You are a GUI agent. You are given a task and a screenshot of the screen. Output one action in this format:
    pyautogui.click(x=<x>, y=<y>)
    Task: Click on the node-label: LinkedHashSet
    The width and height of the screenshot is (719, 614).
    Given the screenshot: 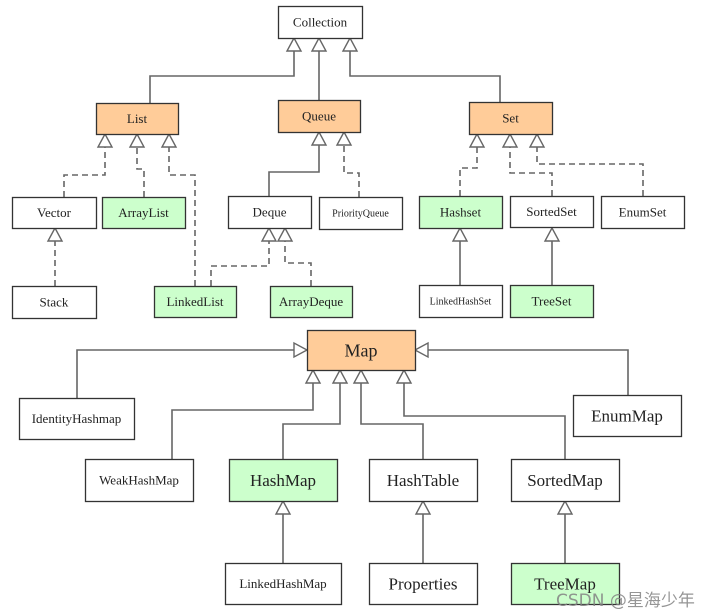 What is the action you would take?
    pyautogui.click(x=461, y=302)
    